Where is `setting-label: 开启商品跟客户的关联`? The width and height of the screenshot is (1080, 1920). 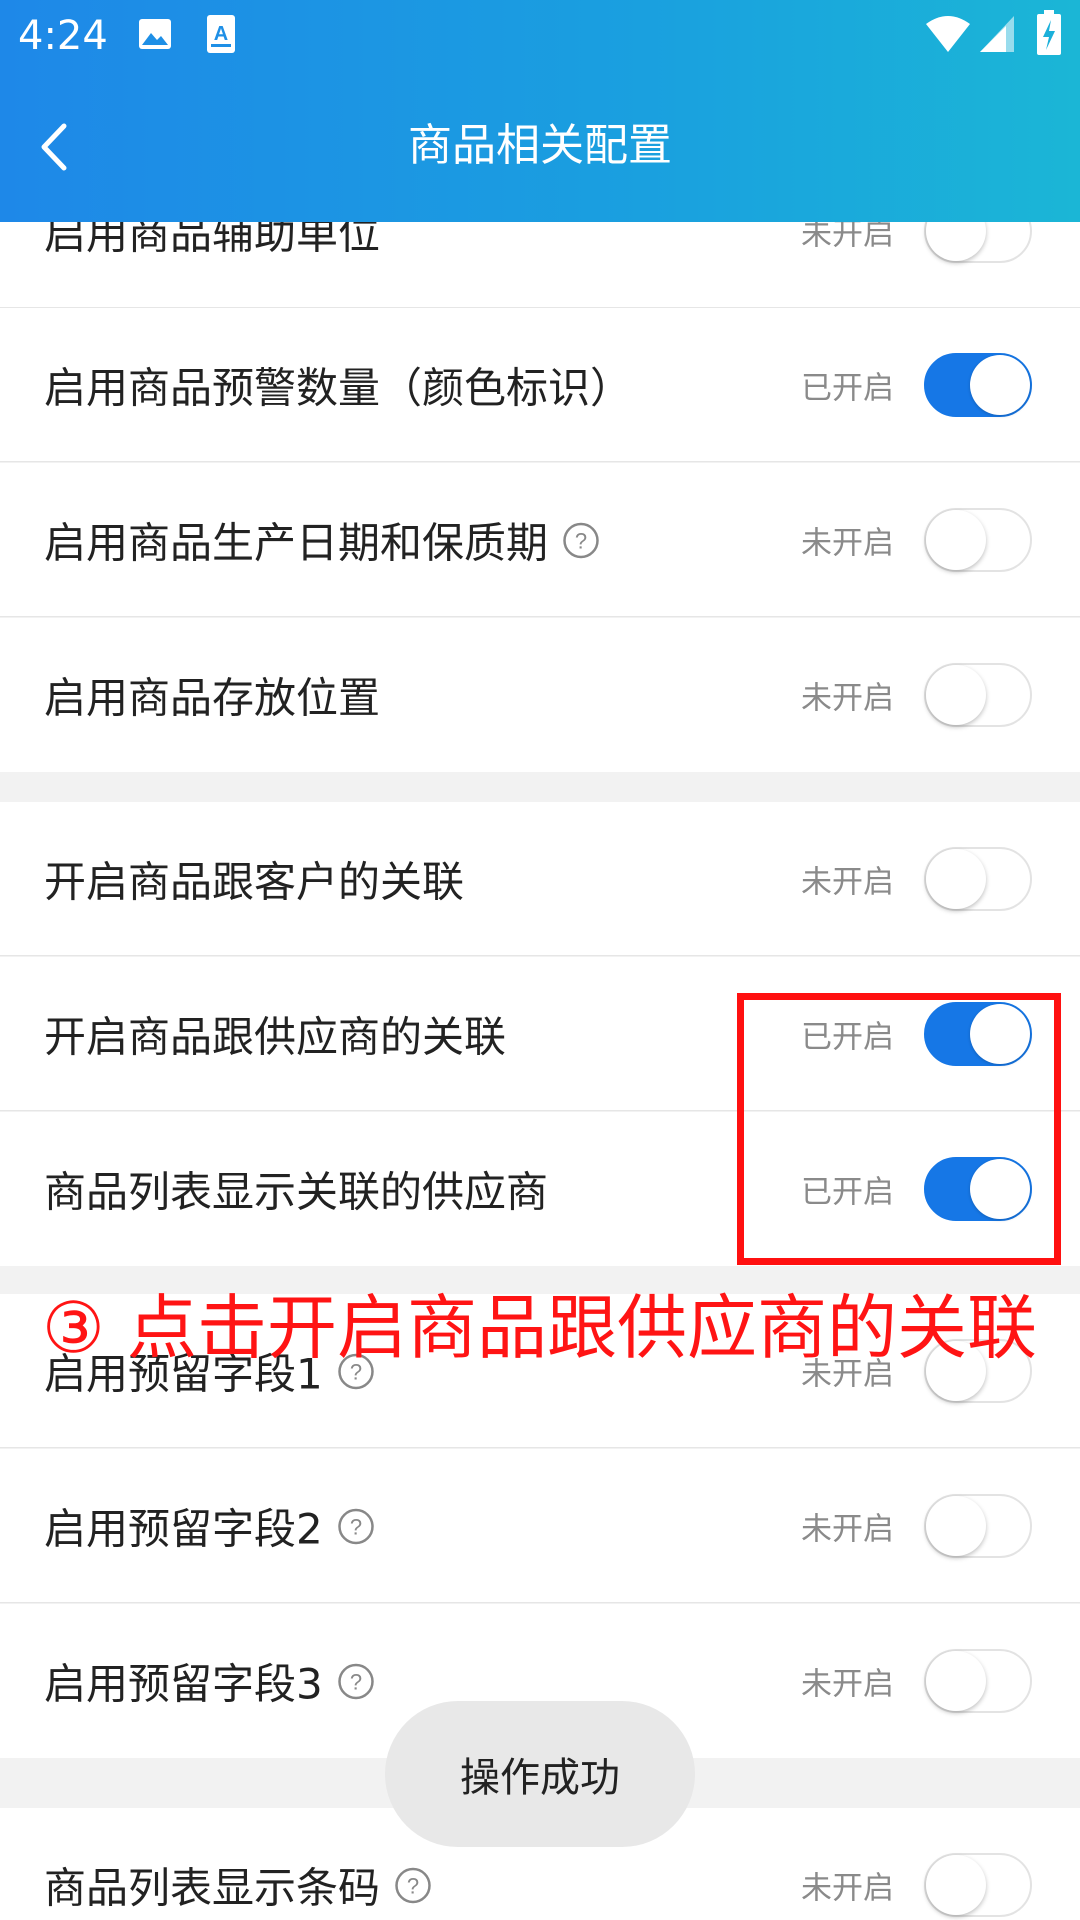
setting-label: 开启商品跟客户的关联 is located at coordinates (254, 882).